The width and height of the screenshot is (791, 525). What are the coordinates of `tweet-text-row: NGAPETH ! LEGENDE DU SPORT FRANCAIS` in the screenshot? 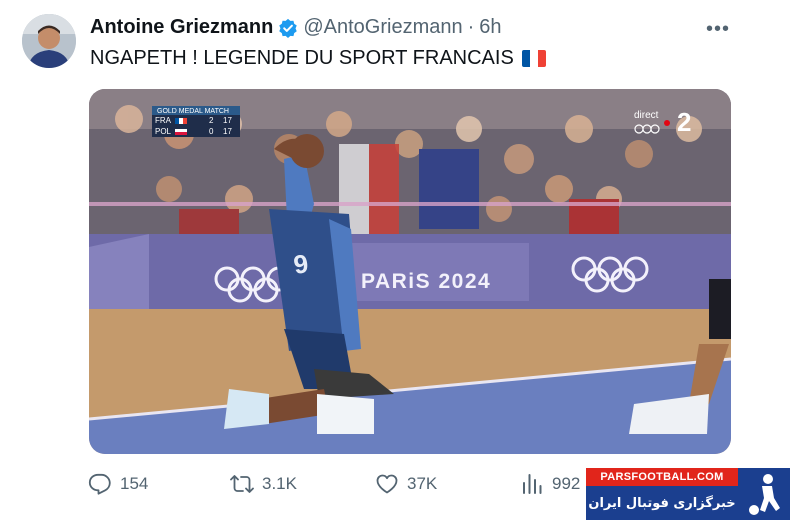 It's located at (318, 58).